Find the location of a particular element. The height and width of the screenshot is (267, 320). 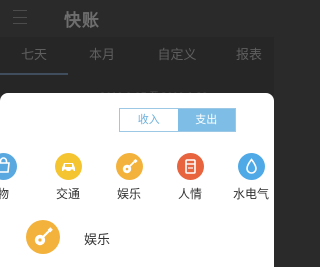

category-utilities: 水电气 is located at coordinates (247, 177).